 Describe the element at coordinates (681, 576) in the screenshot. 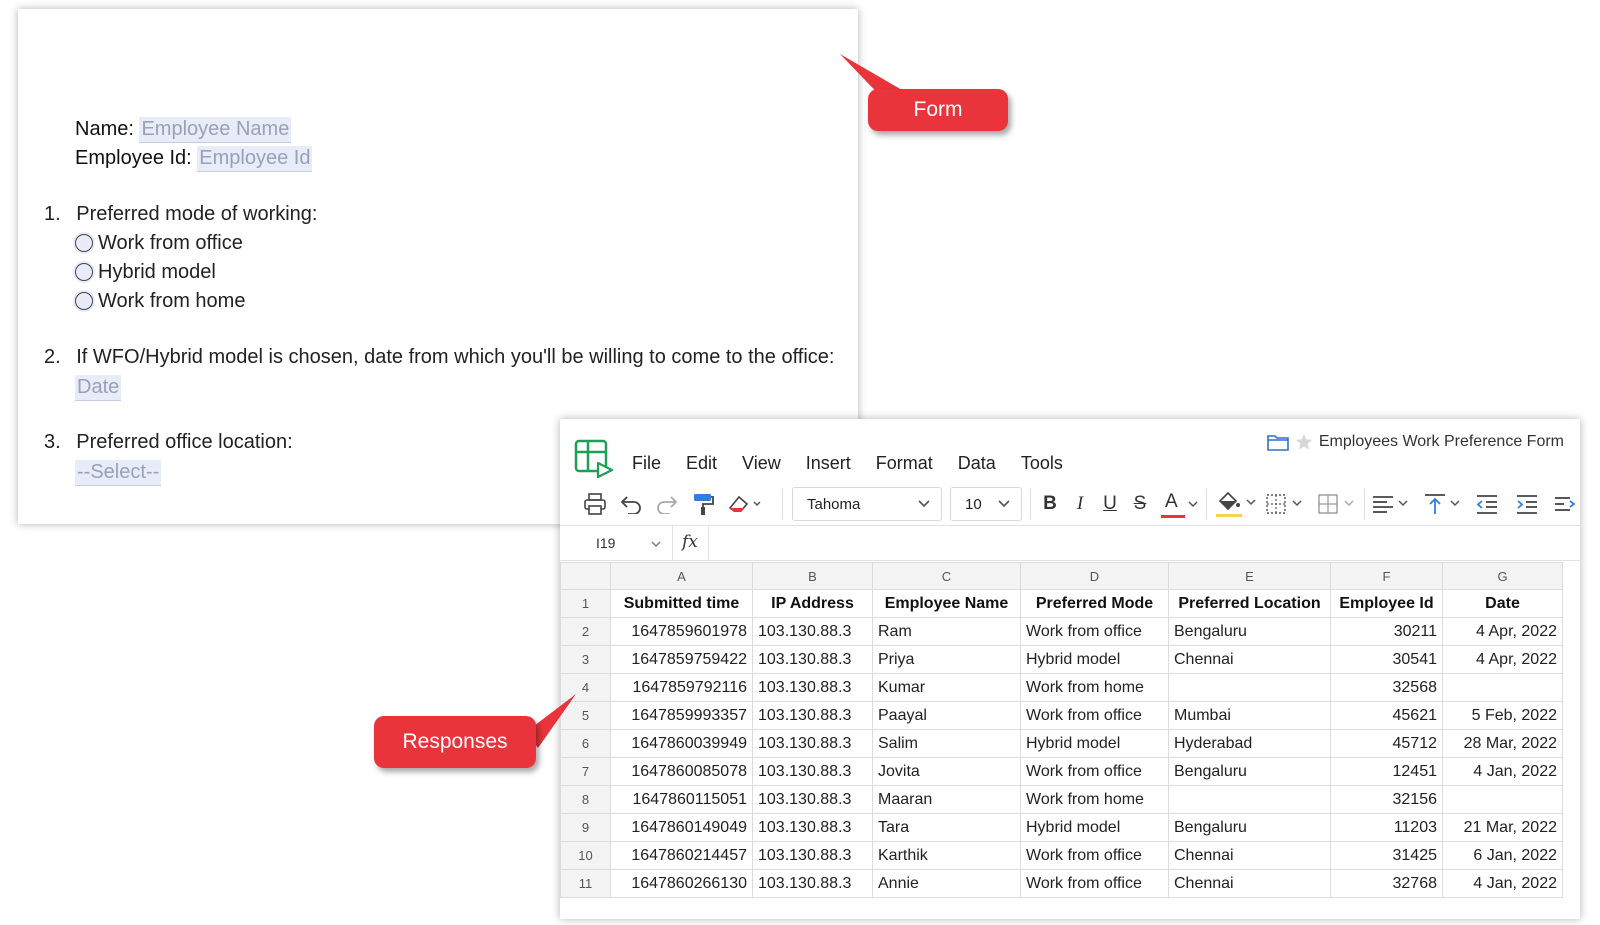

I see `column-header-a: A` at that location.